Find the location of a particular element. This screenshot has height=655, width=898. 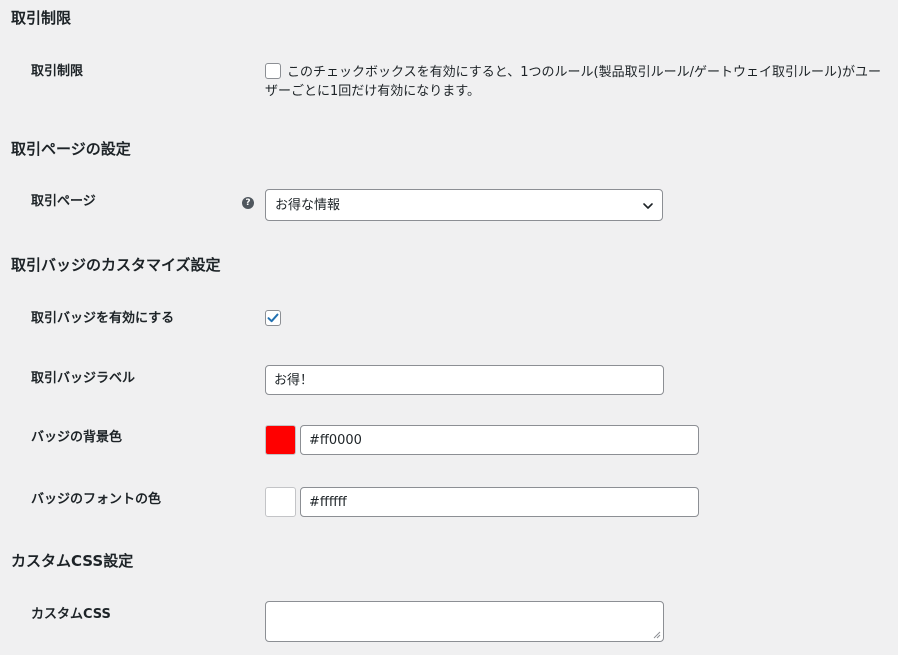

badge-label-label: 取引バッジラベル is located at coordinates (83, 378).